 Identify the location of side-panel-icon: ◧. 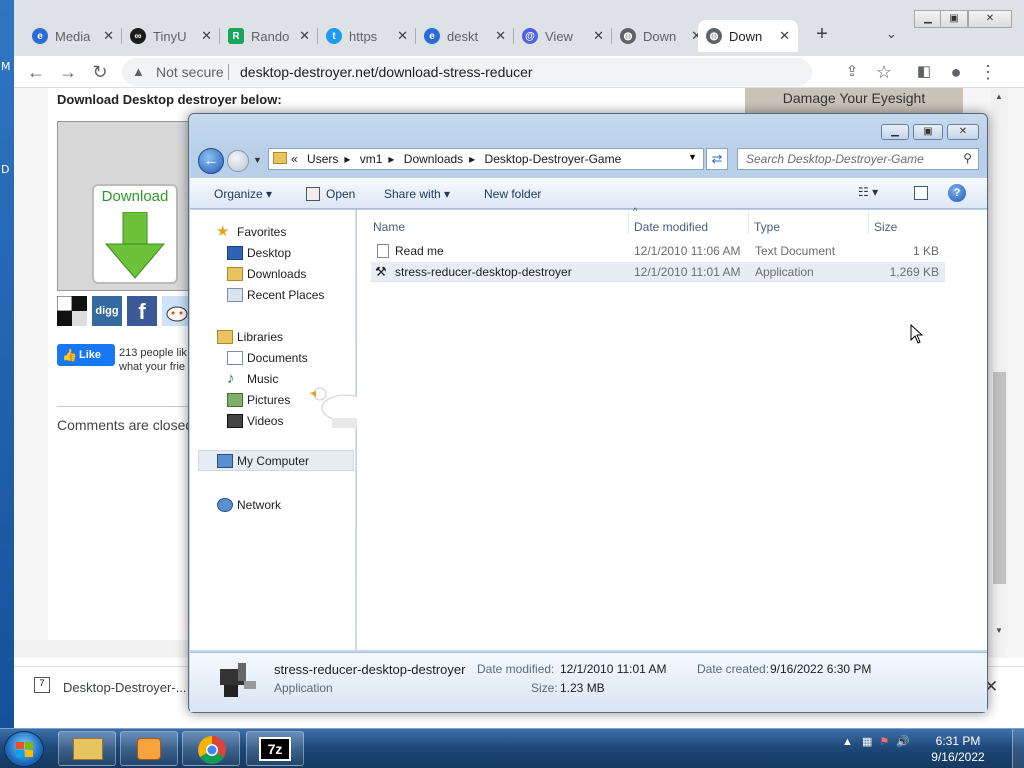
(924, 72).